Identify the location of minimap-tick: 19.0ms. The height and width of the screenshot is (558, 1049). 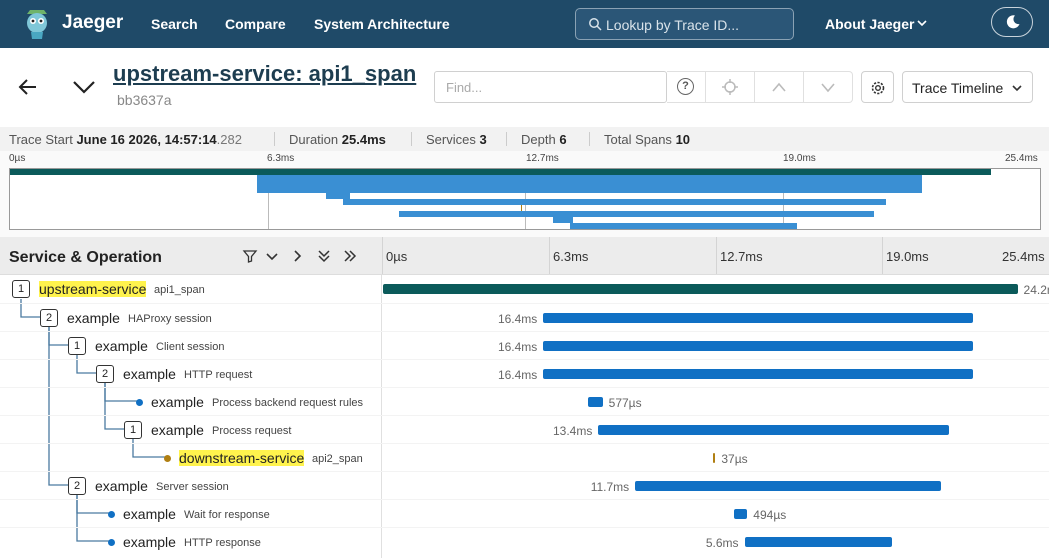
(799, 158).